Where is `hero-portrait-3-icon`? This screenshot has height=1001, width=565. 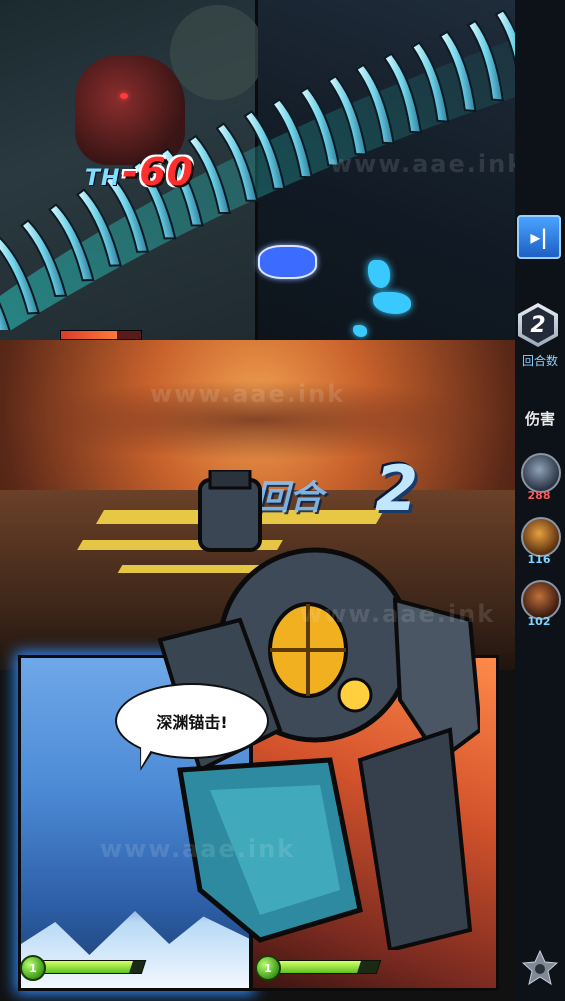 hero-portrait-3-icon is located at coordinates (541, 600).